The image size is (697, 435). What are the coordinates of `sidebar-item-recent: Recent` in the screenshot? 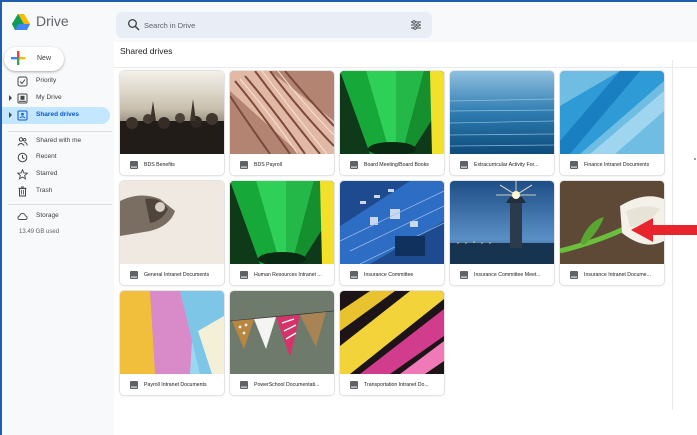 It's located at (58, 157).